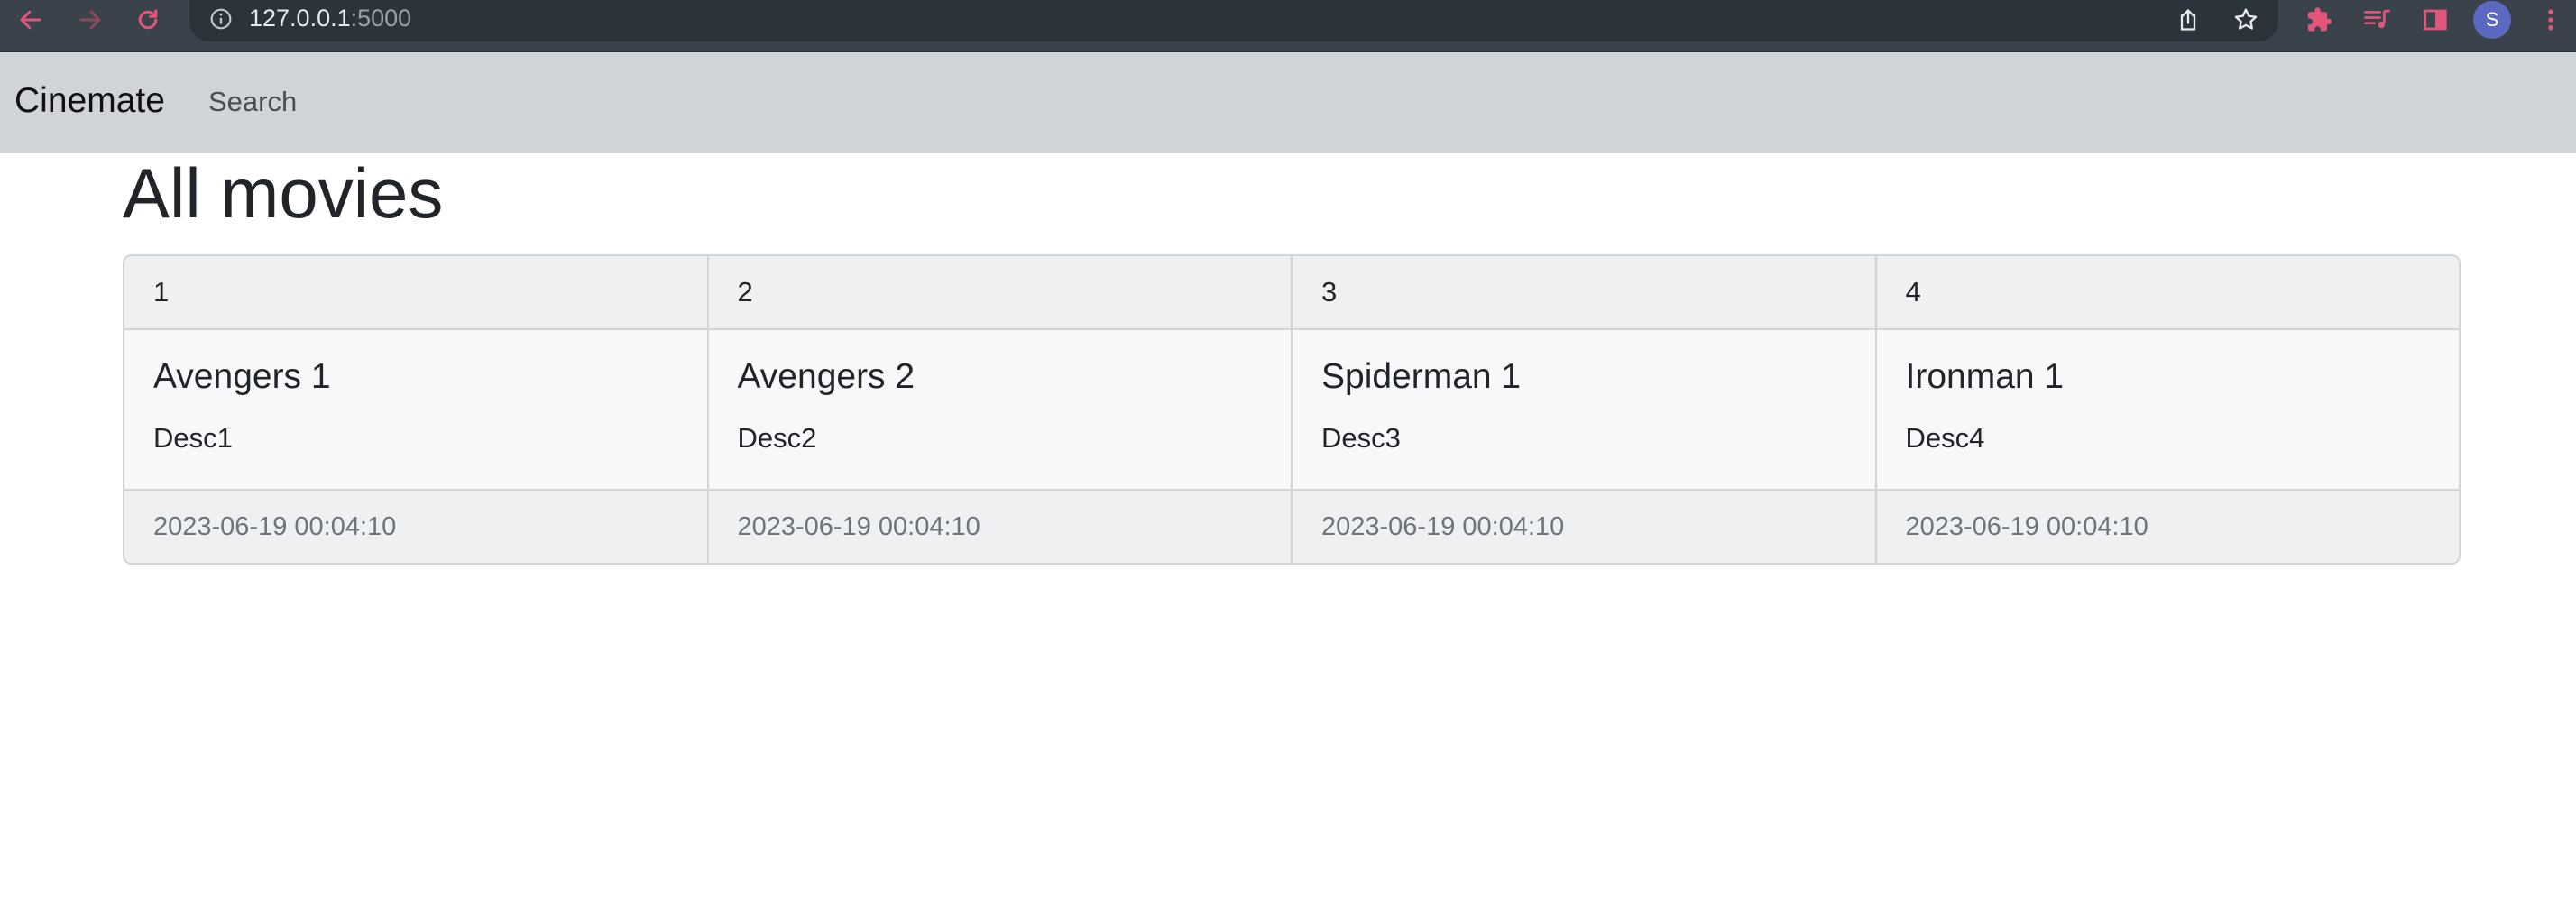 This screenshot has width=2576, height=920. What do you see at coordinates (90, 20) in the screenshot?
I see `forward-arrow-icon` at bounding box center [90, 20].